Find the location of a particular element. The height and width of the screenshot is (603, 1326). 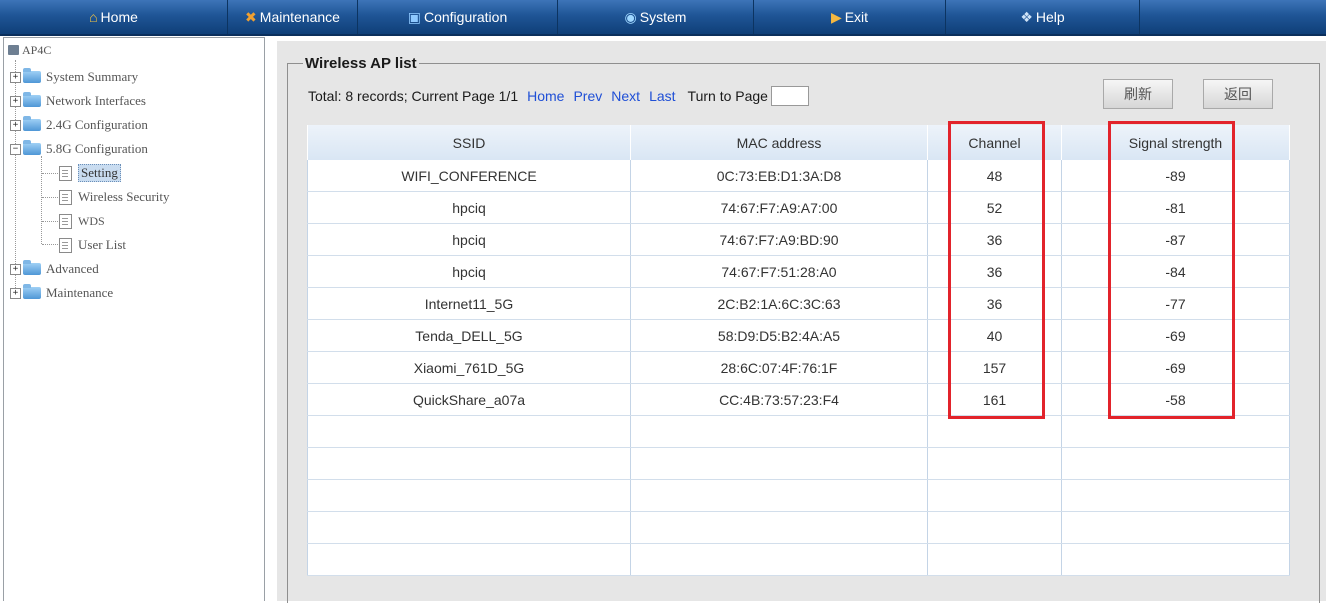

table-row: hpciq 74:67:F7:A9:BD:90 36 -87 is located at coordinates (798, 239).